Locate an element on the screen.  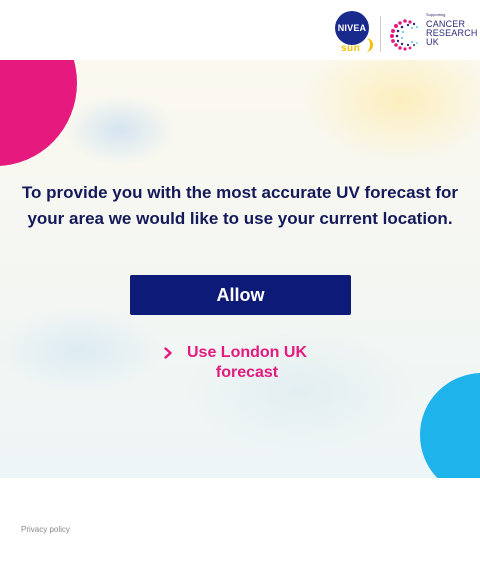
decorative-blue-circle is located at coordinates (450, 425).